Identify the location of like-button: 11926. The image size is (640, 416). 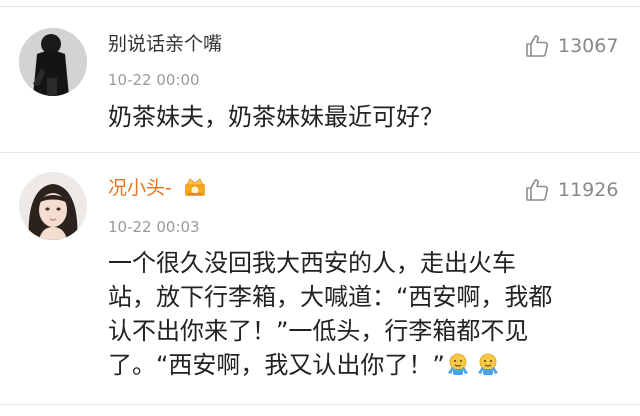
(571, 190).